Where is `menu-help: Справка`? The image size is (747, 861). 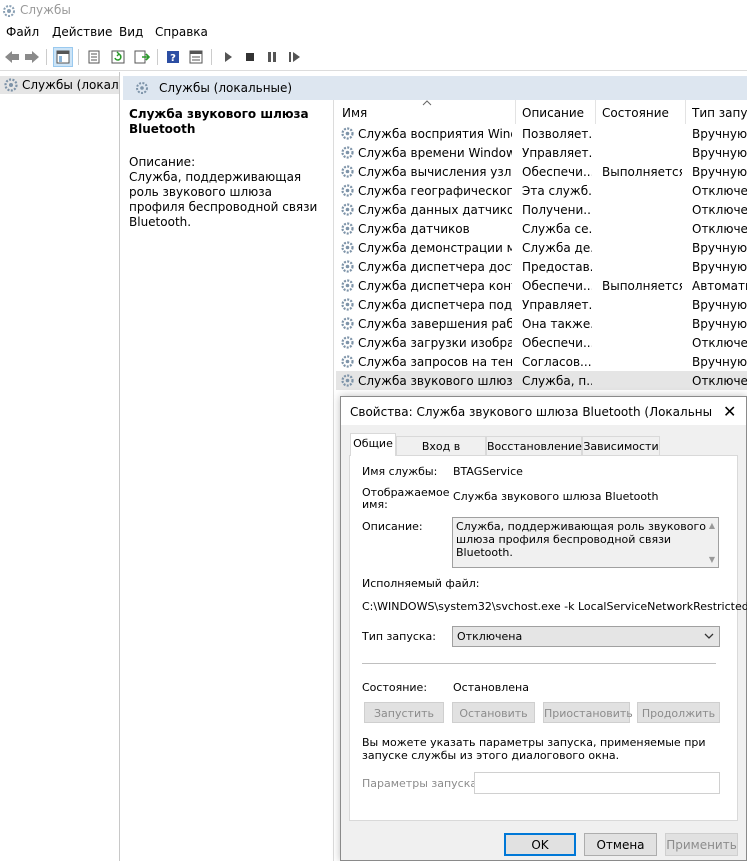 menu-help: Справка is located at coordinates (181, 32).